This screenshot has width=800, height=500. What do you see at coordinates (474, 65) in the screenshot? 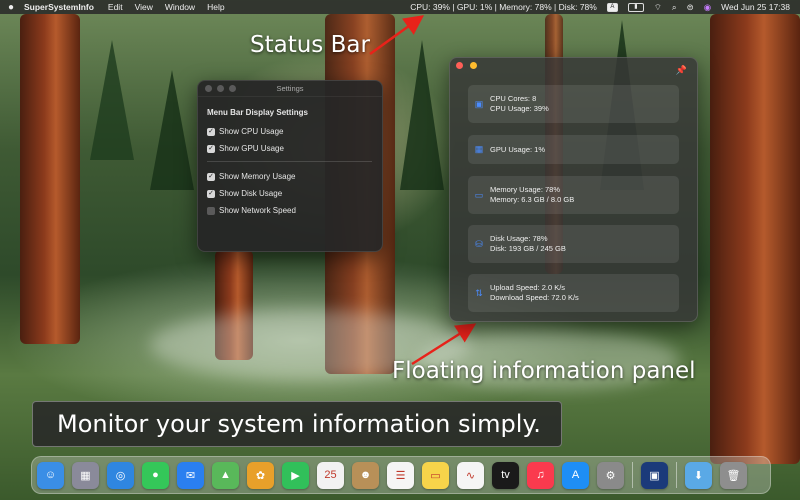
I see `minimize-button` at bounding box center [474, 65].